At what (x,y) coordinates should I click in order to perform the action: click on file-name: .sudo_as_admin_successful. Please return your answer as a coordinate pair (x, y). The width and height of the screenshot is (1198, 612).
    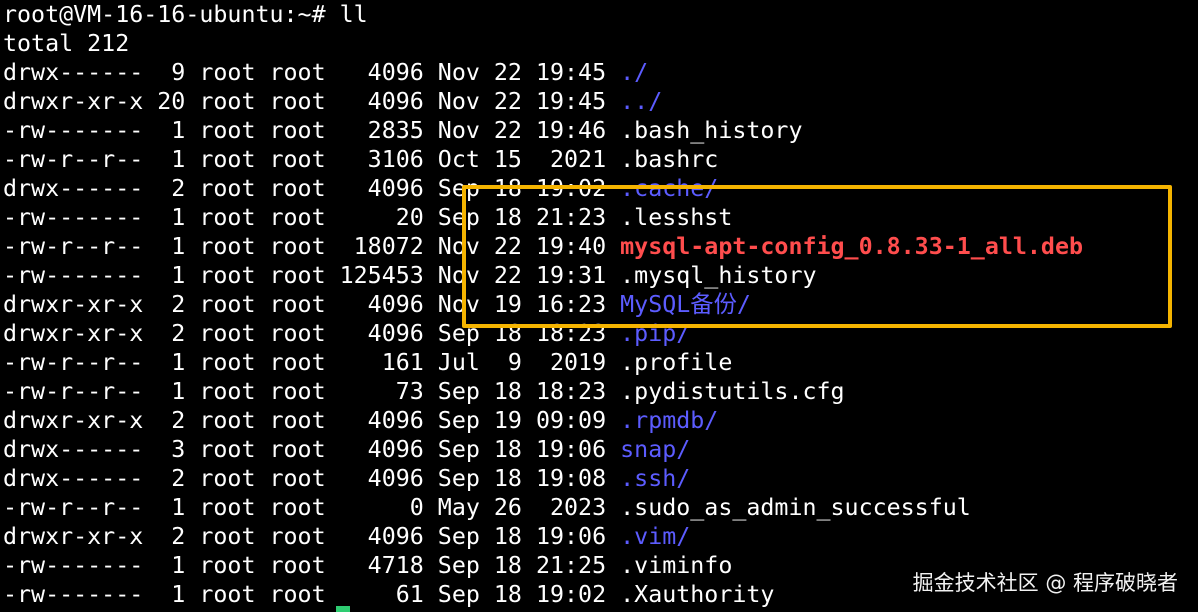
    Looking at the image, I should click on (795, 507).